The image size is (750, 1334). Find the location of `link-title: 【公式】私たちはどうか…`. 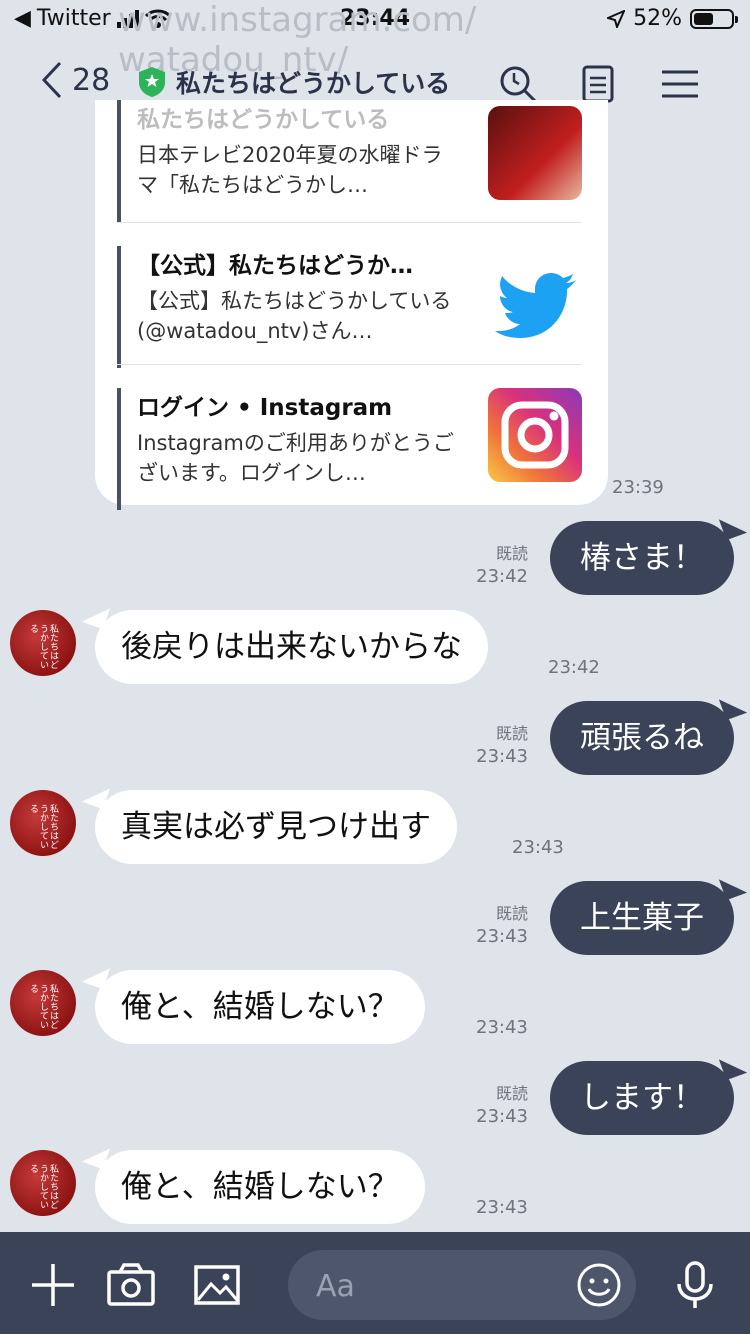

link-title: 【公式】私たちはどうか… is located at coordinates (275, 266).